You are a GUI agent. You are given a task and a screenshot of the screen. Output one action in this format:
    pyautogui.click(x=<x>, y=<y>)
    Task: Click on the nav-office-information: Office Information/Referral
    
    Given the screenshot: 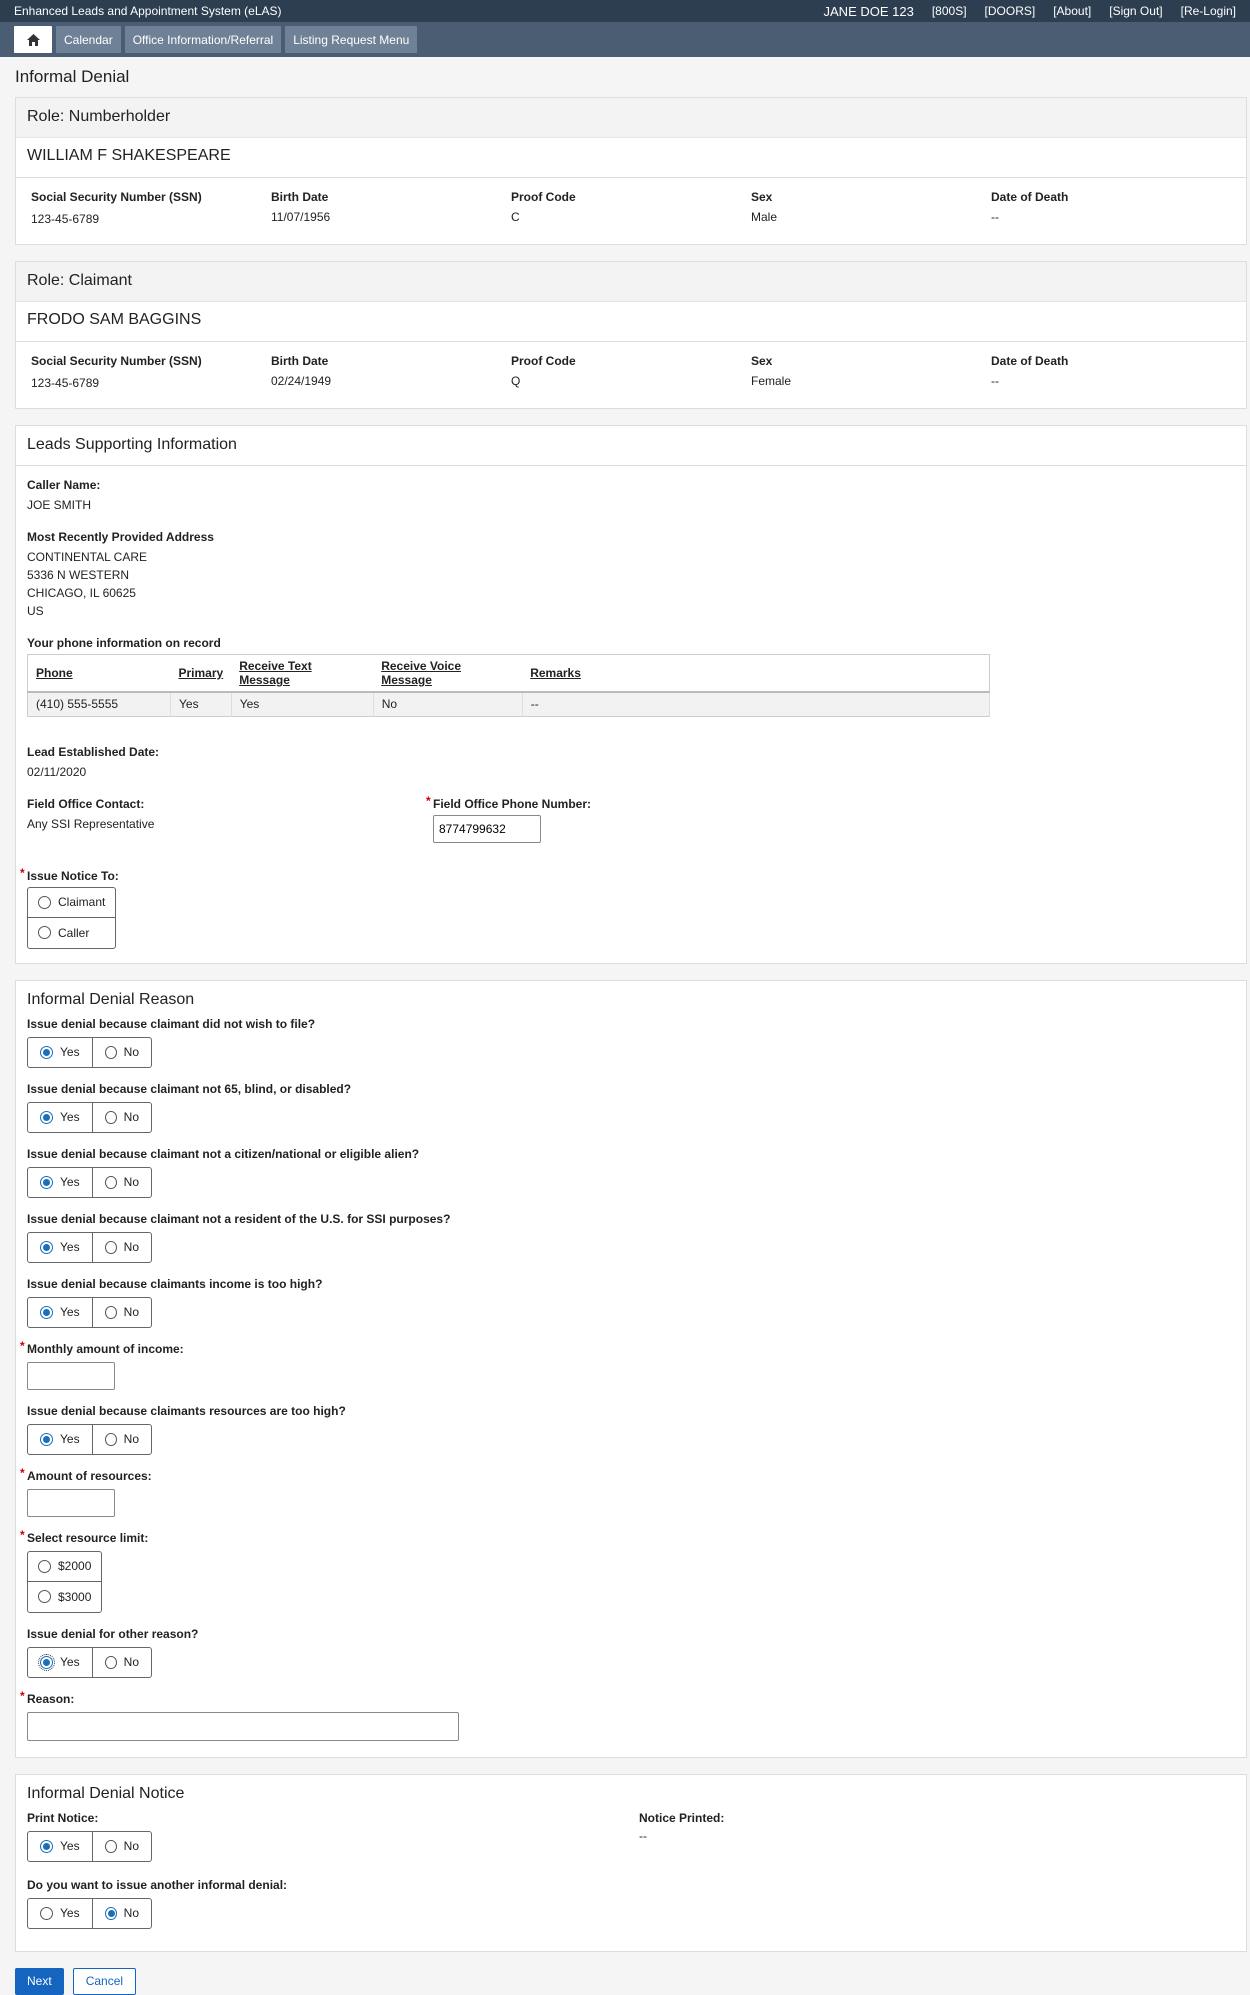 What is the action you would take?
    pyautogui.click(x=203, y=39)
    